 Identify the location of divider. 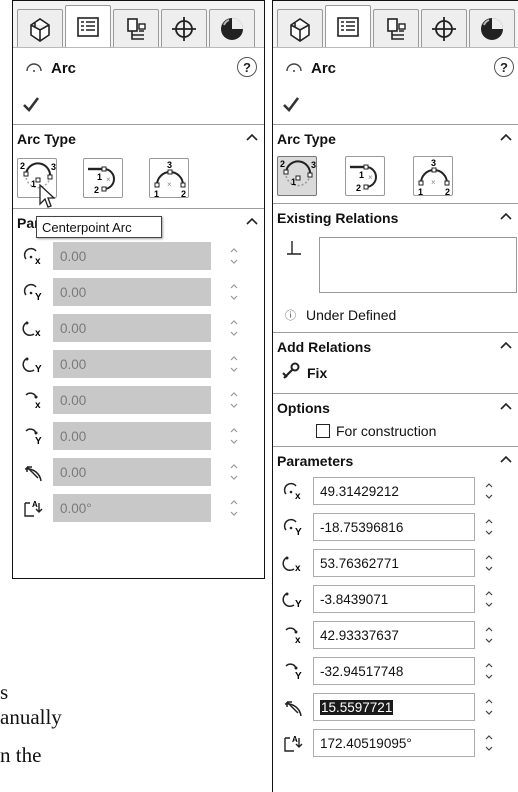
(395, 203).